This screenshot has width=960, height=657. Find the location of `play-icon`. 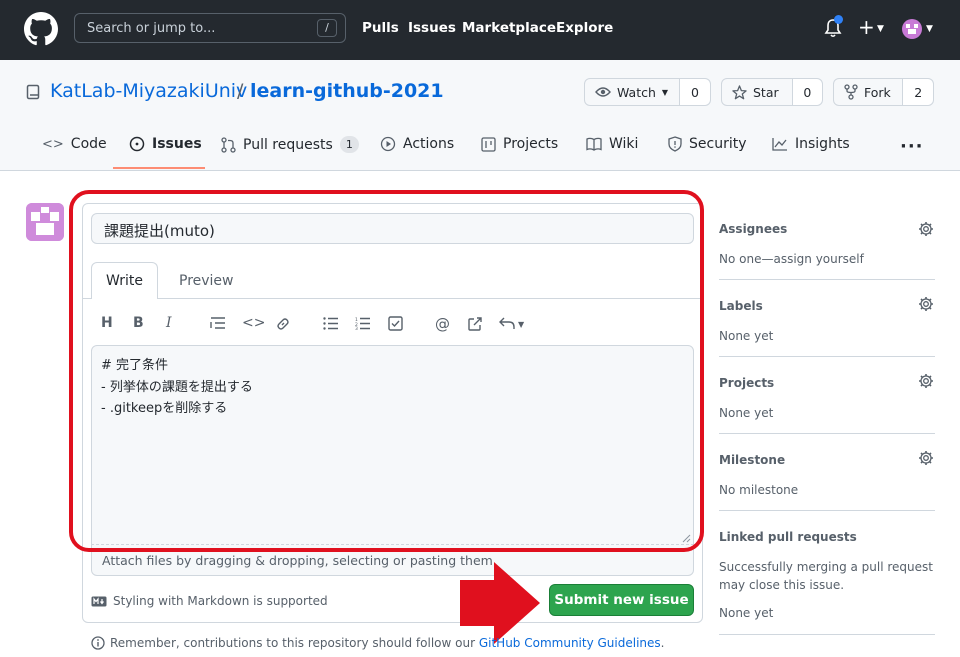

play-icon is located at coordinates (388, 144).